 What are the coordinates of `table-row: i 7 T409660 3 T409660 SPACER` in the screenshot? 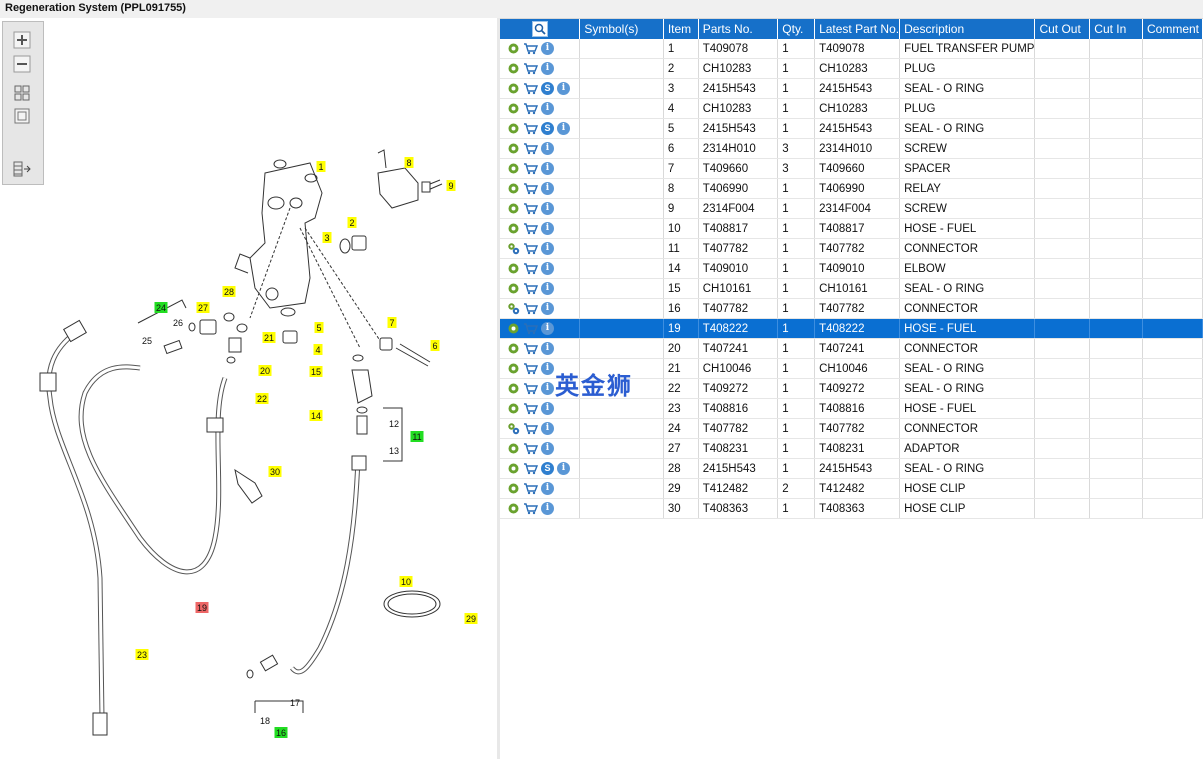 It's located at (851, 168).